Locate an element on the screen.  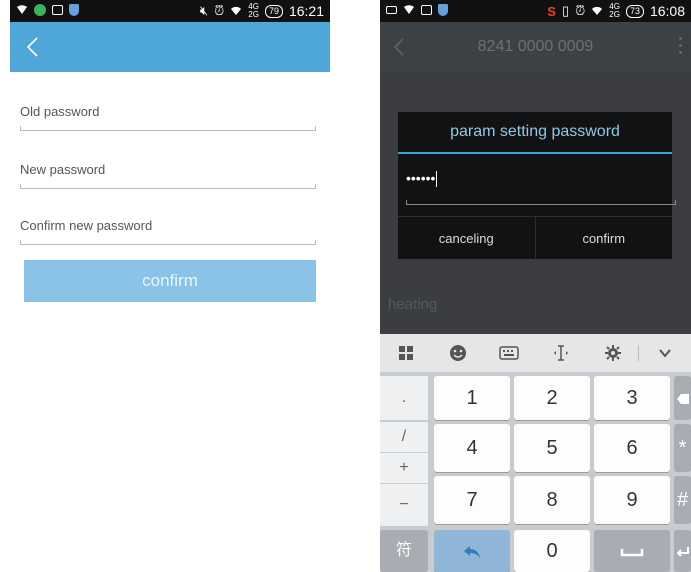
key-0: 0 is located at coordinates (552, 551).